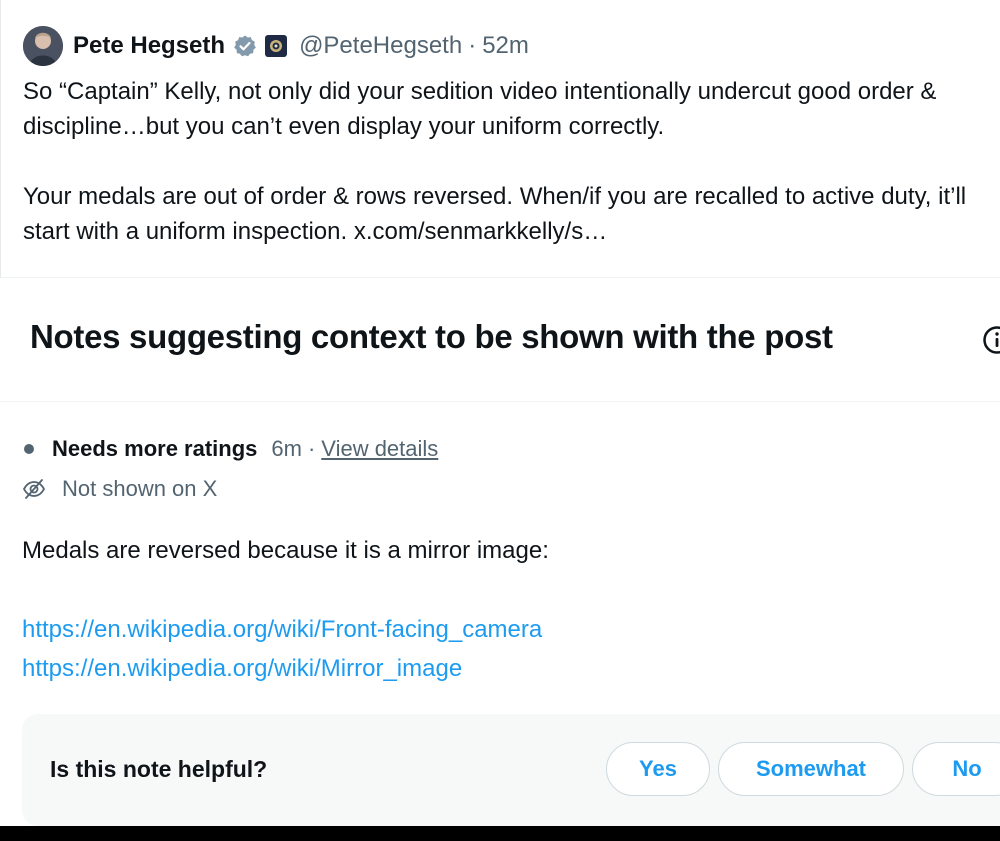  I want to click on rating-panel: Is this note helpful? Yes Somewhat No, so click(511, 770).